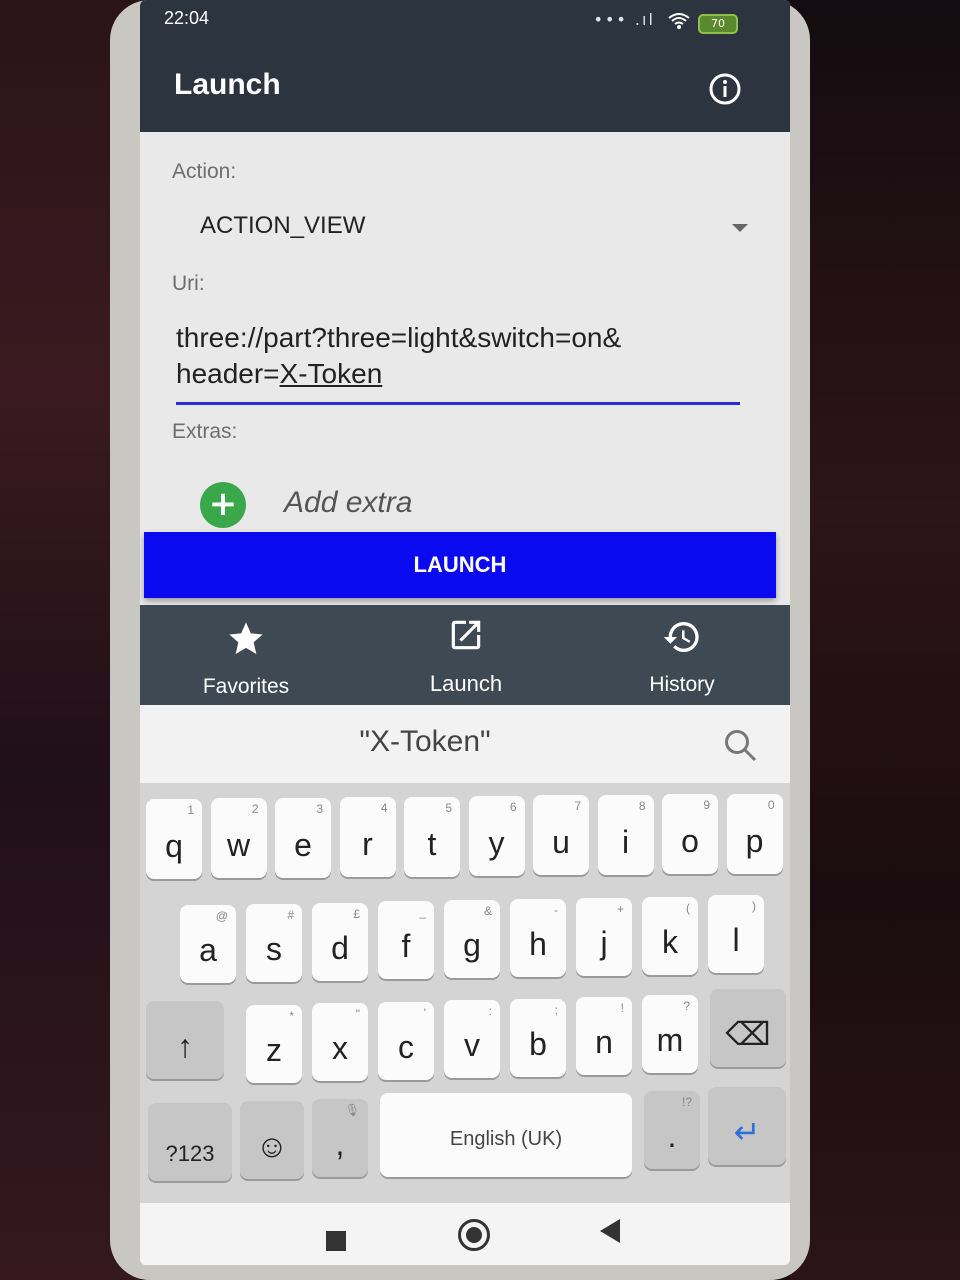  What do you see at coordinates (246, 638) in the screenshot?
I see `star-icon` at bounding box center [246, 638].